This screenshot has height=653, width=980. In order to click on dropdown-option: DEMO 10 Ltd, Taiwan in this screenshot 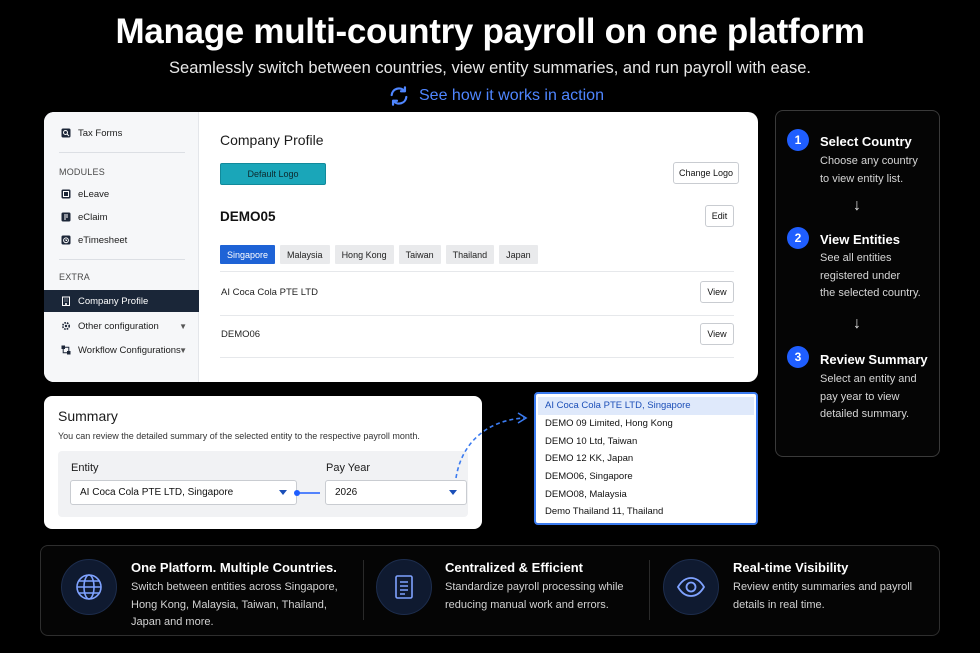, I will do `click(646, 442)`.